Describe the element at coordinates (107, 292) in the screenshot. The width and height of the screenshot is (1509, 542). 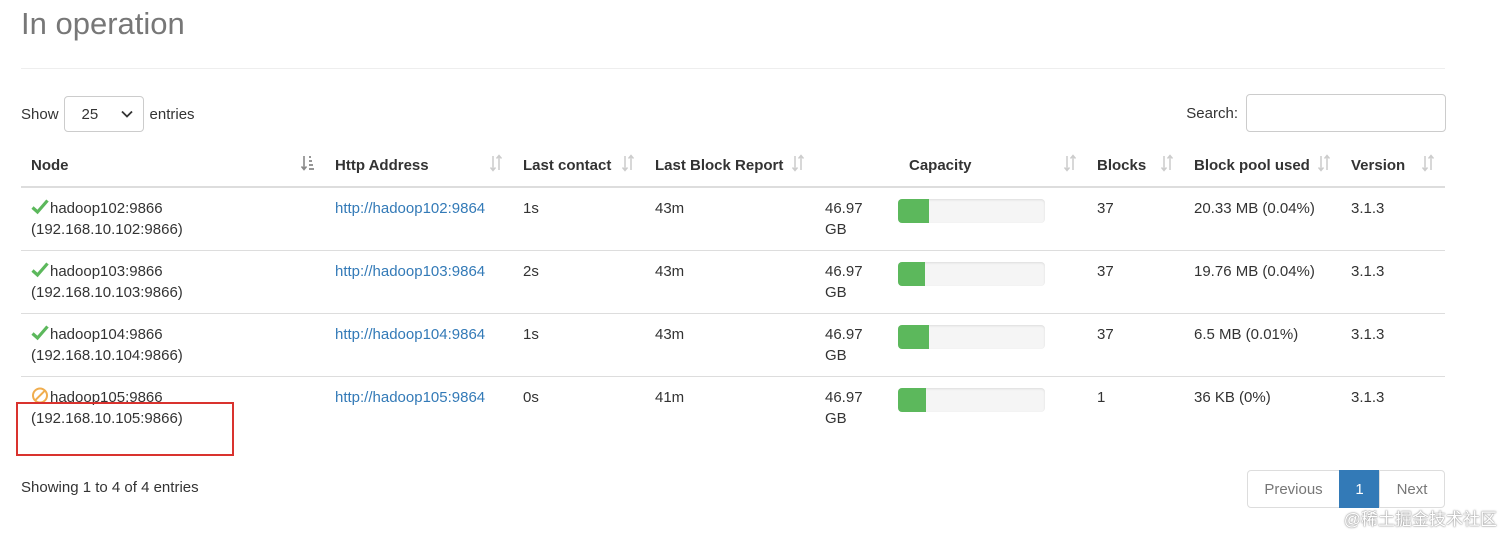
I see `node-ip: (192.168.10.103:9866)` at that location.